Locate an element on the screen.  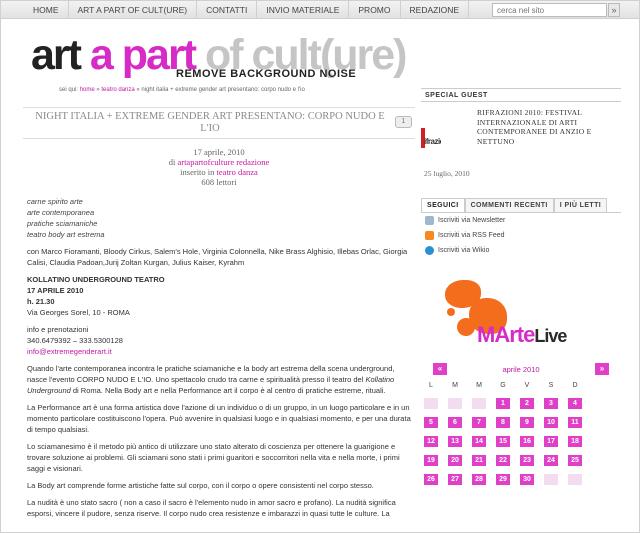
marte-live-banner: MArteLive is located at coordinates (521, 324).